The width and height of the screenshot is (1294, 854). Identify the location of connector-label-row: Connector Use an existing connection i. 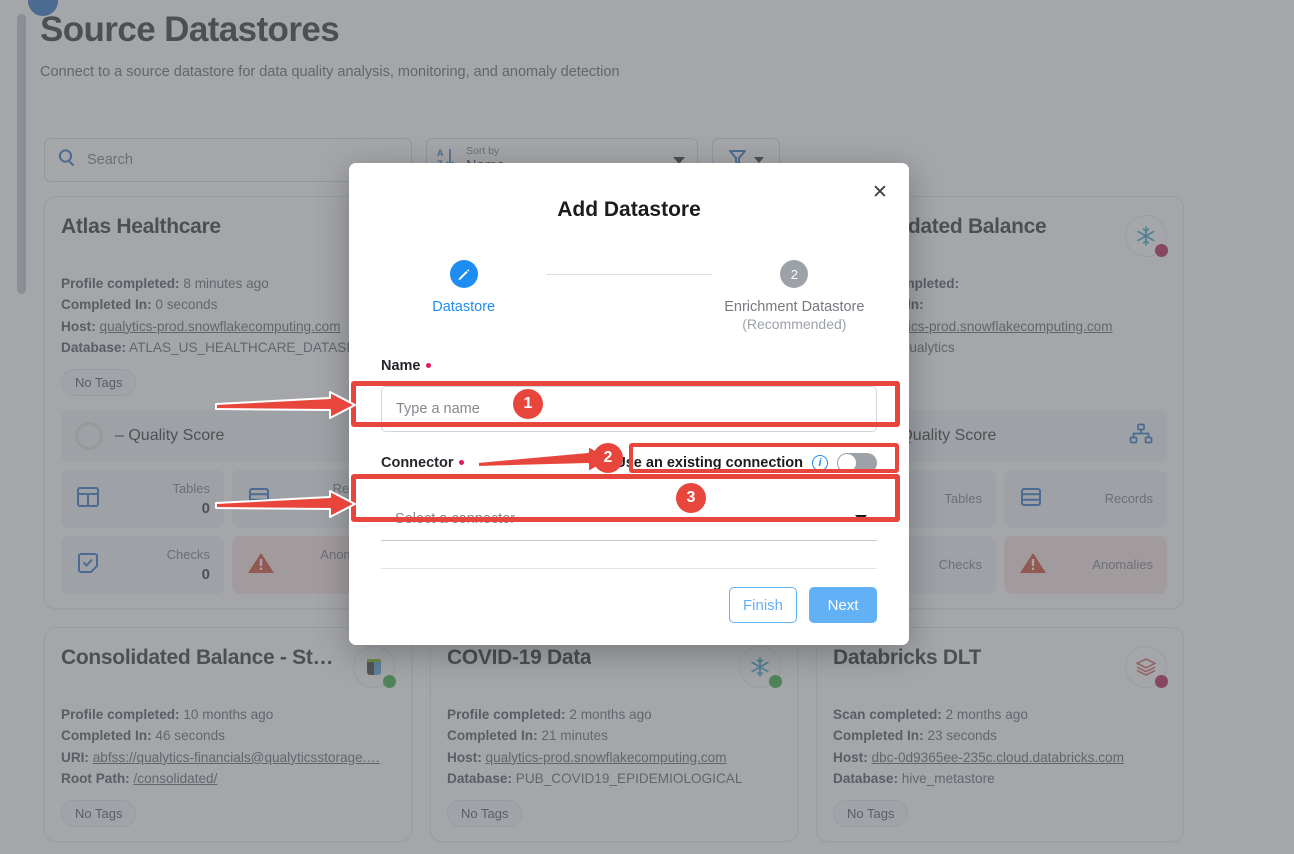
(629, 463).